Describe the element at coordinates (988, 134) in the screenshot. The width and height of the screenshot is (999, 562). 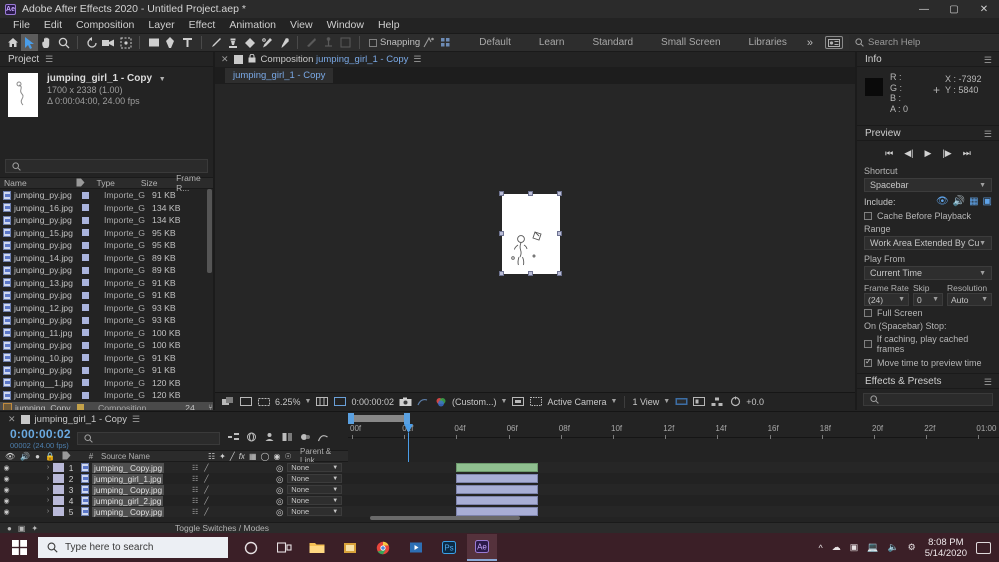
I see `preview-panel-menu-icon: ☰` at that location.